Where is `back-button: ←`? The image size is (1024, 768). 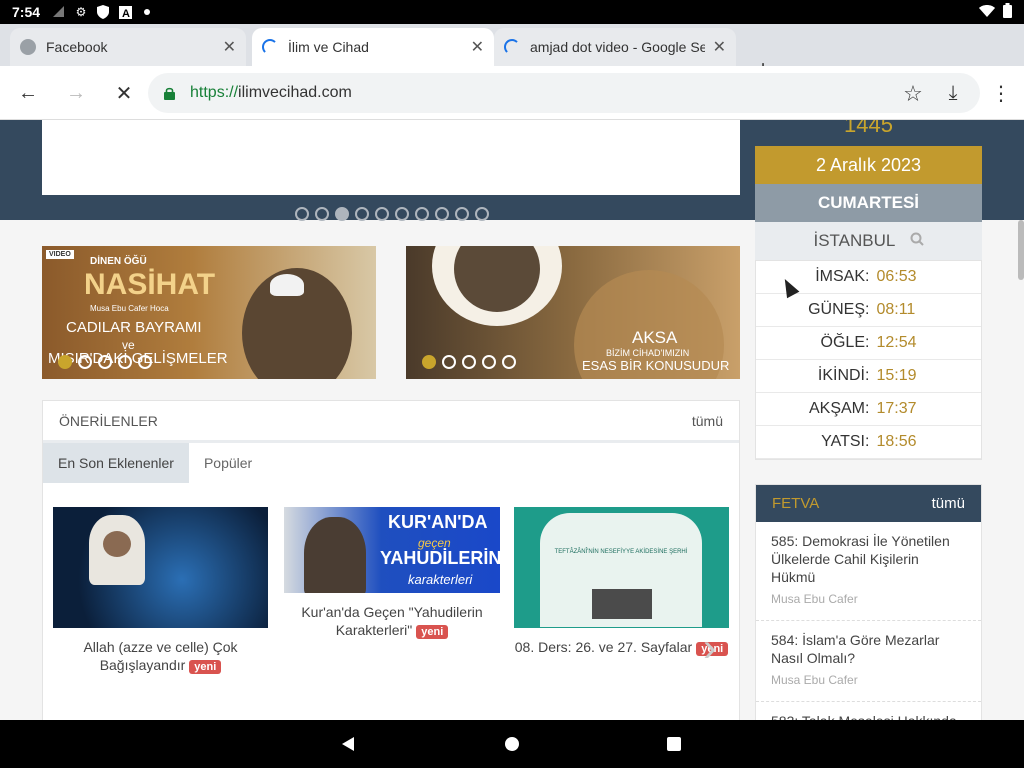
back-button: ← is located at coordinates (28, 93).